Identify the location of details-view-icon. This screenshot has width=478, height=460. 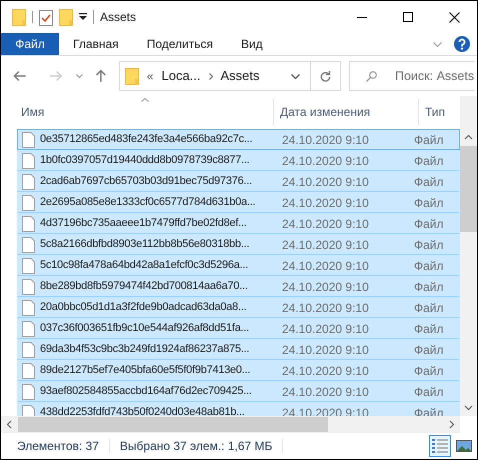
(440, 446).